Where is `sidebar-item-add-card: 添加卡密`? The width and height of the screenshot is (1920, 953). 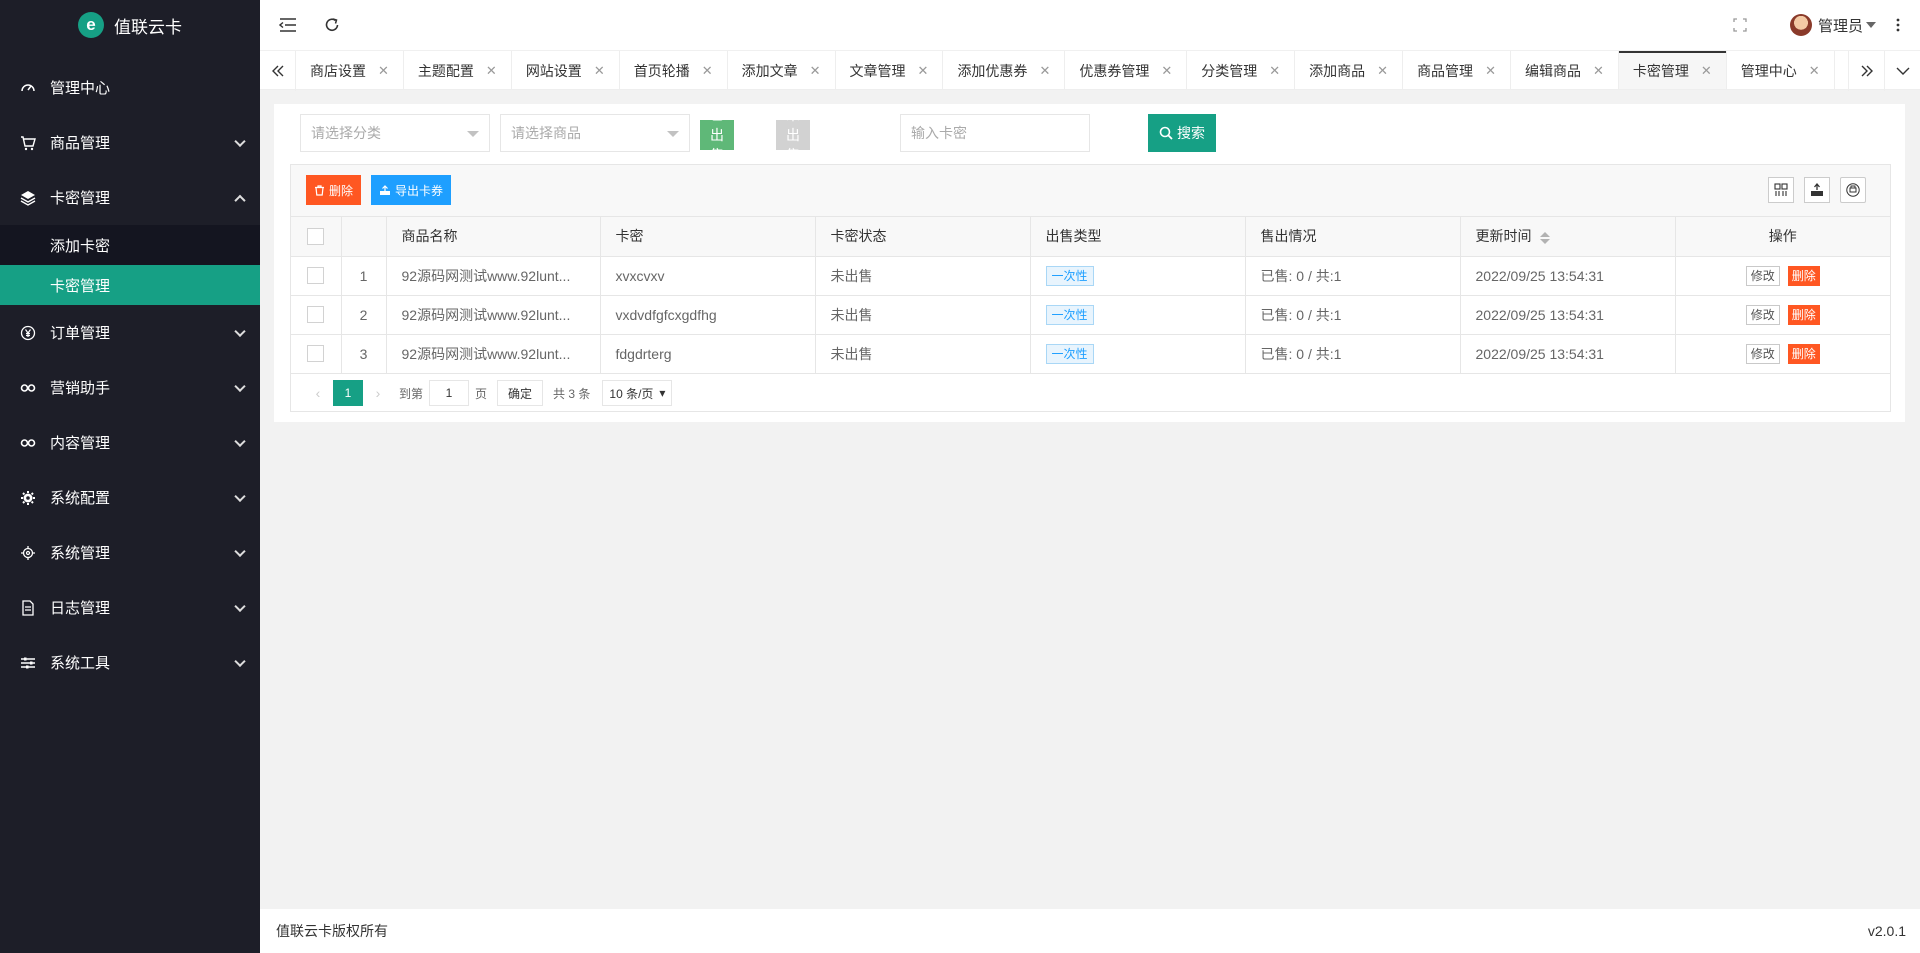
sidebar-item-add-card: 添加卡密 is located at coordinates (130, 245).